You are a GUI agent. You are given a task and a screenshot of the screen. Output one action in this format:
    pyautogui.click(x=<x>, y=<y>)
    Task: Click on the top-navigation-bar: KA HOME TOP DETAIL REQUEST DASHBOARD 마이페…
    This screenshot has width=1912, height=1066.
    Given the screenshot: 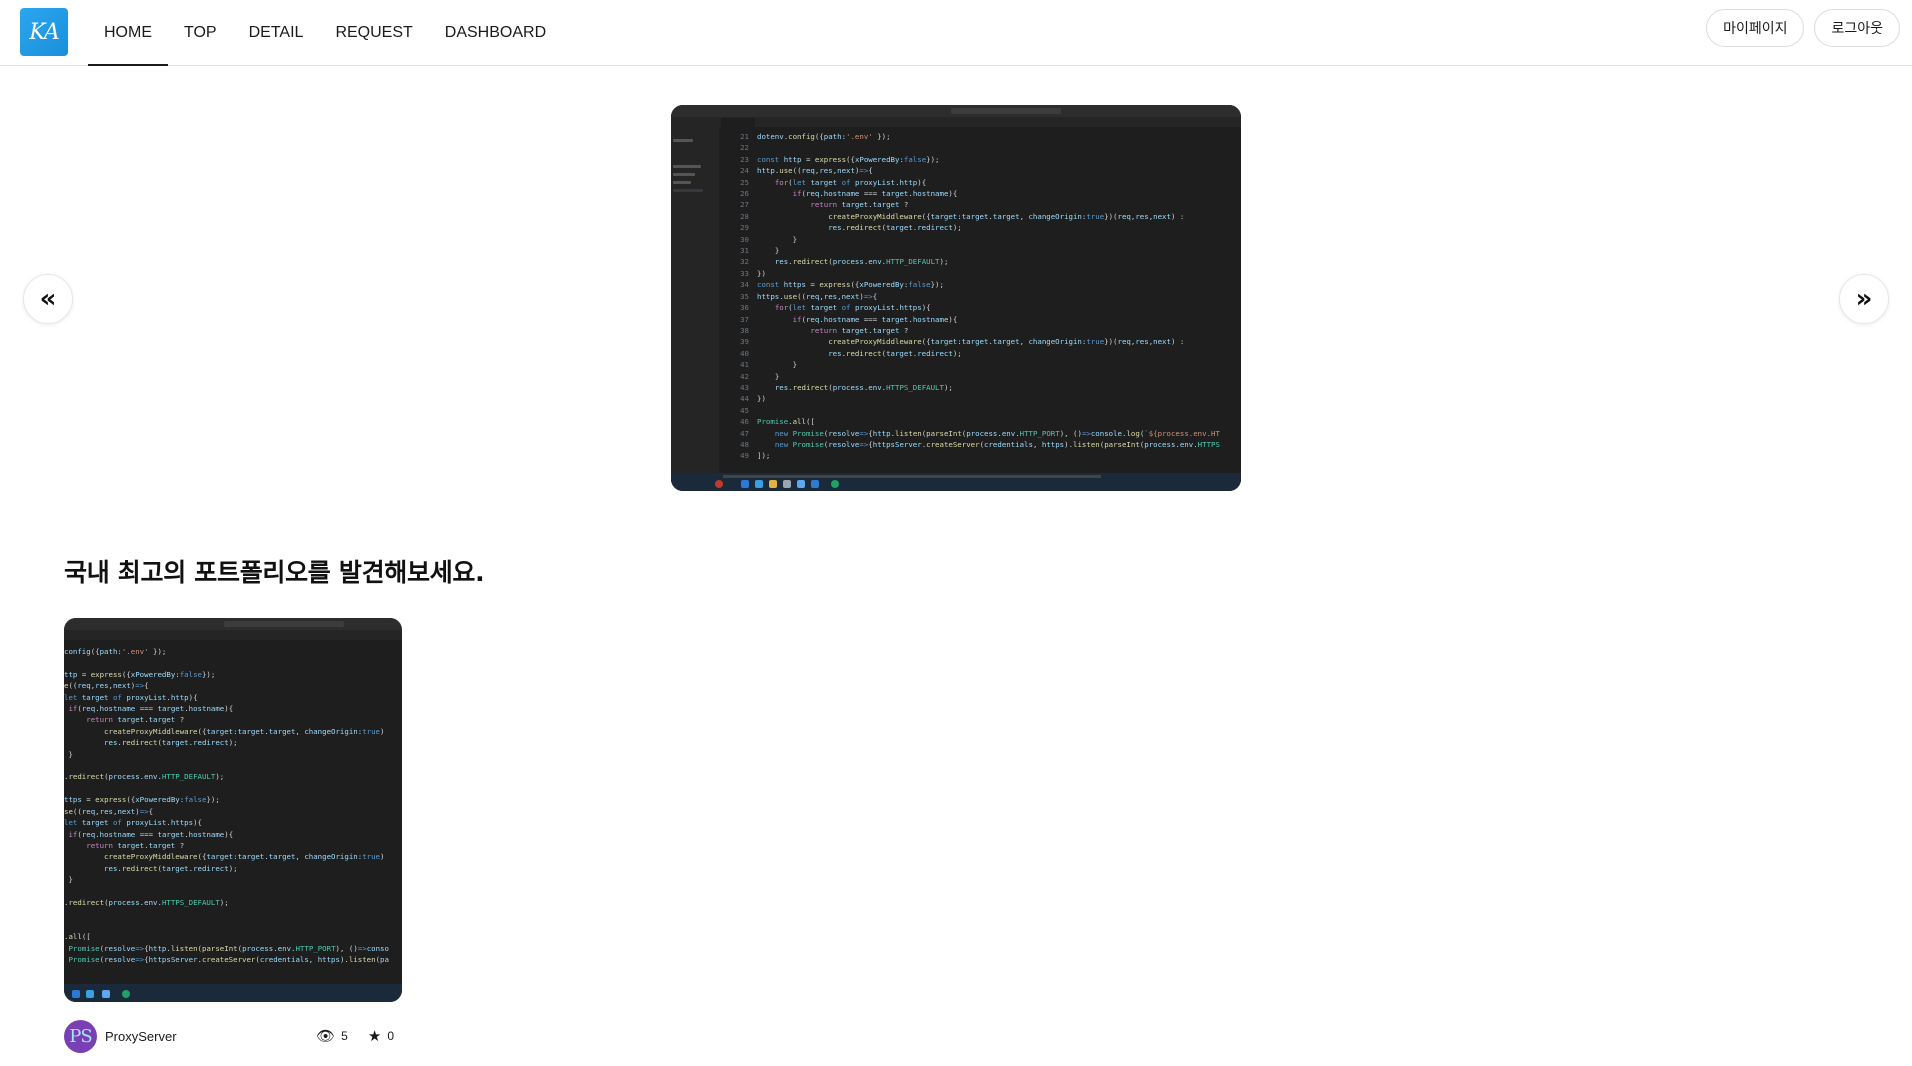 What is the action you would take?
    pyautogui.click(x=956, y=33)
    